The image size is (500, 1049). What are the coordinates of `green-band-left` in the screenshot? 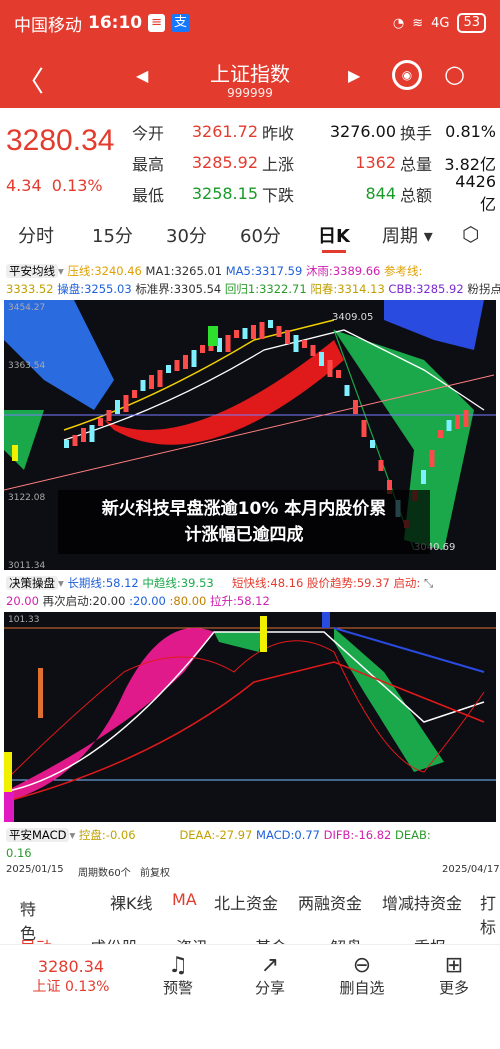 It's located at (24, 440).